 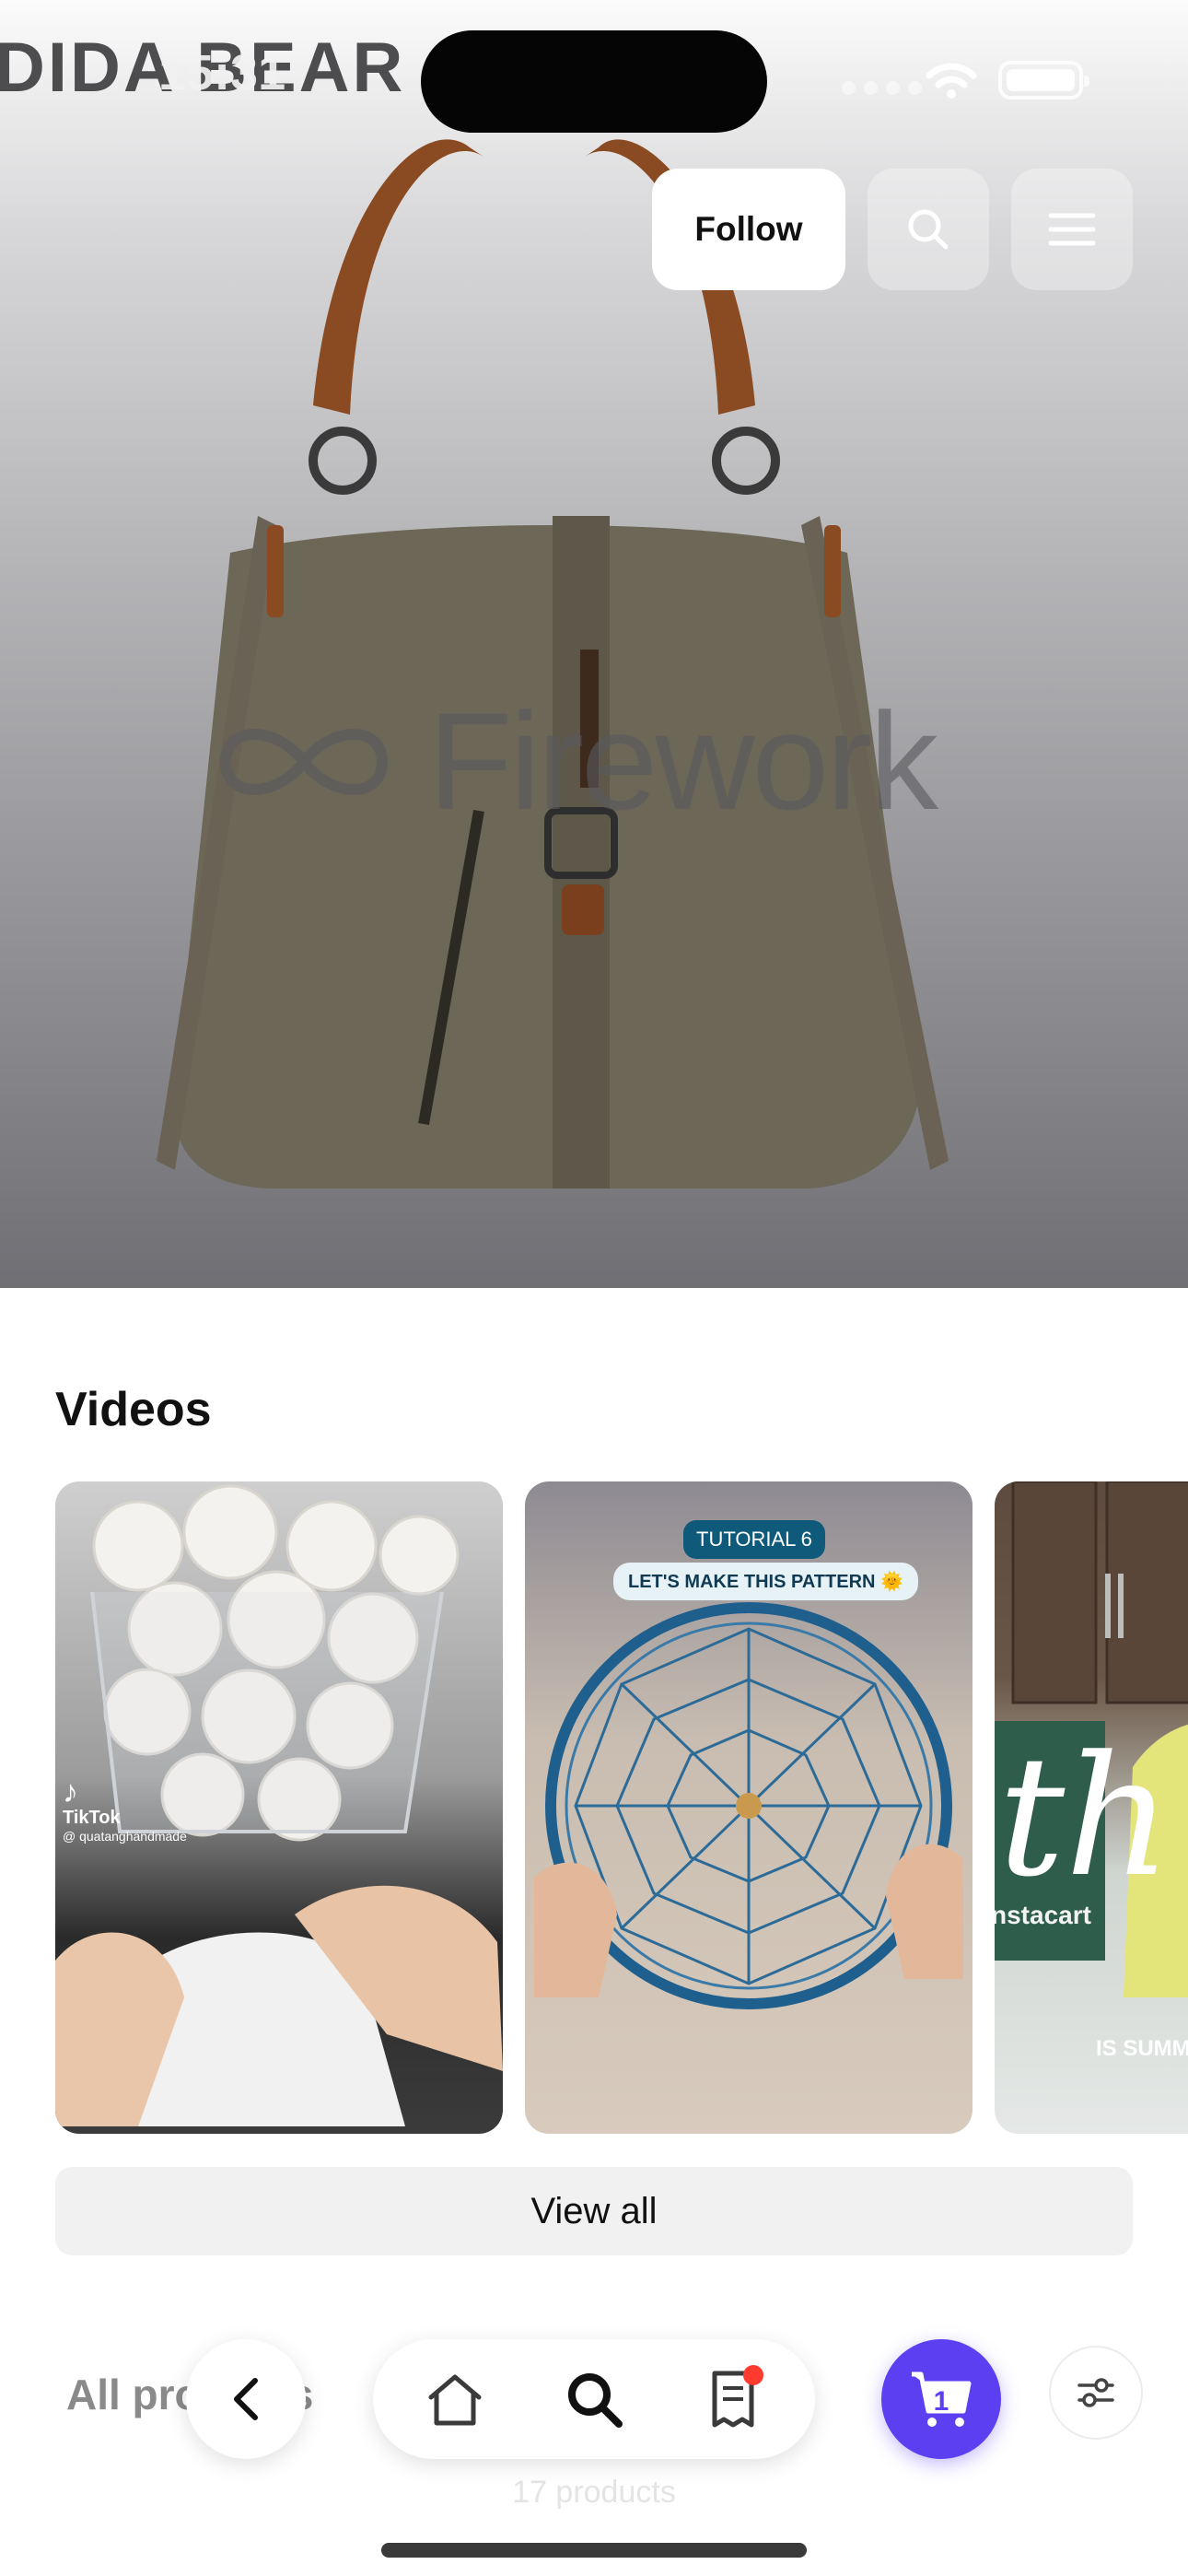 I want to click on hamburger-menu-icon, so click(x=1072, y=229).